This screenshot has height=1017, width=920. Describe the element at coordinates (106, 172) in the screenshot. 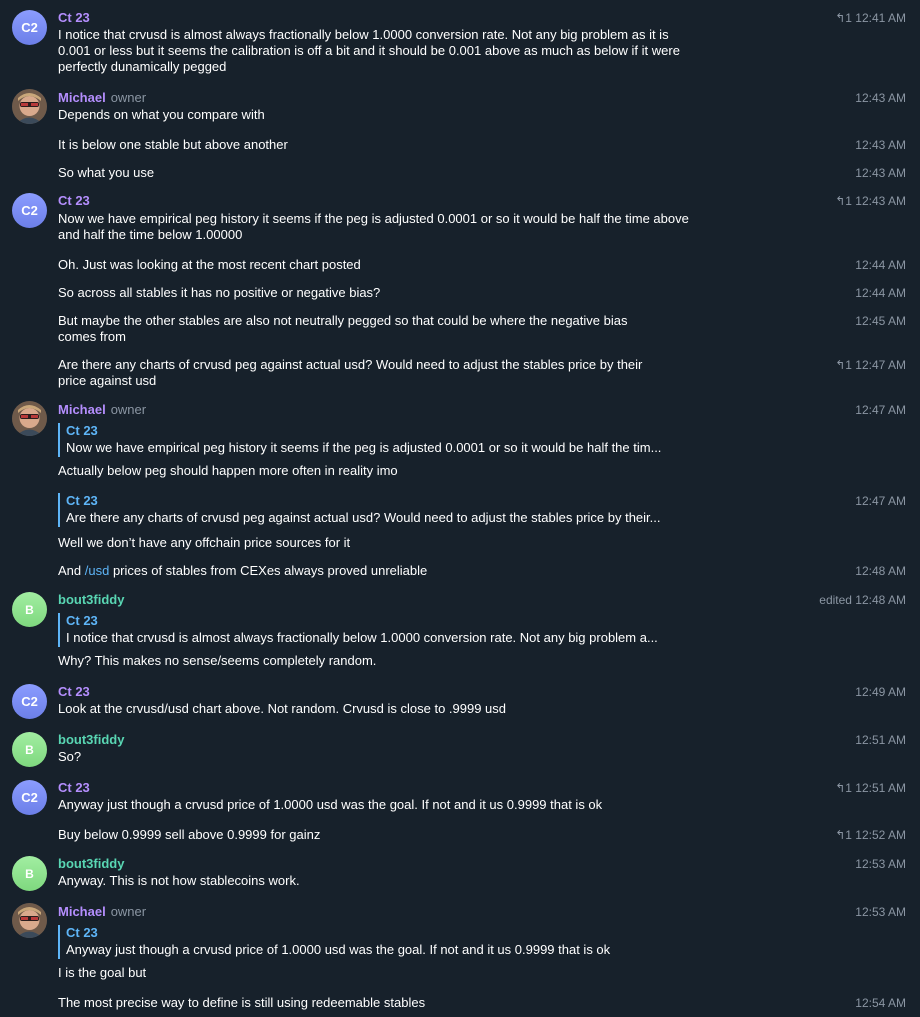

I see `message-text: So what you use` at that location.